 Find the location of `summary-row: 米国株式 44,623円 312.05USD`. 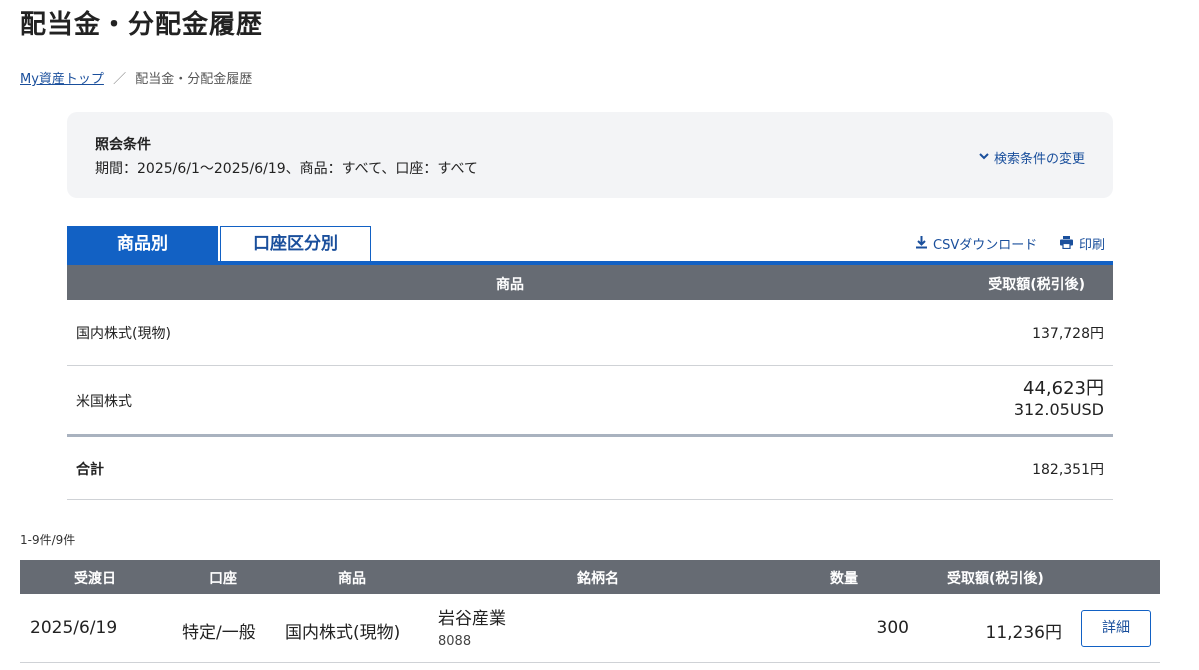

summary-row: 米国株式 44,623円 312.05USD is located at coordinates (590, 401).